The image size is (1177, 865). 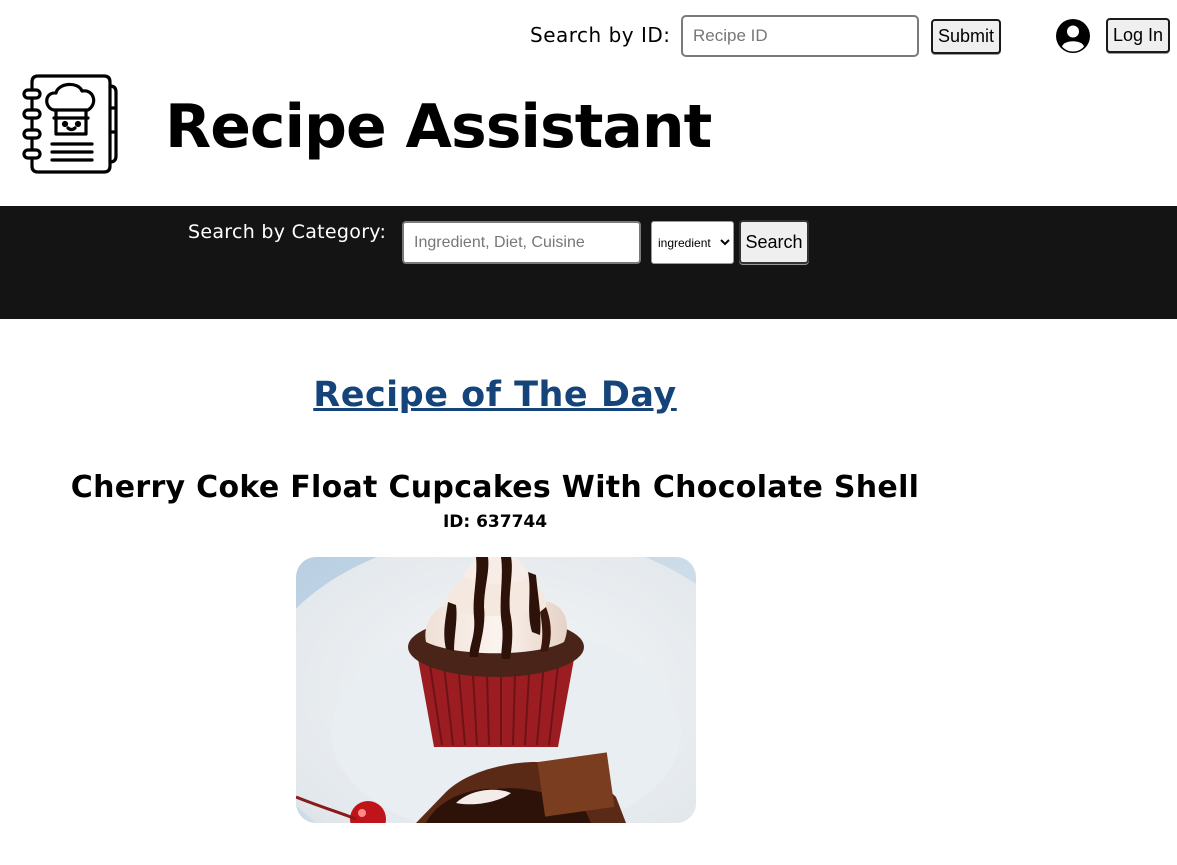 What do you see at coordinates (521, 242) in the screenshot?
I see `category-search-input` at bounding box center [521, 242].